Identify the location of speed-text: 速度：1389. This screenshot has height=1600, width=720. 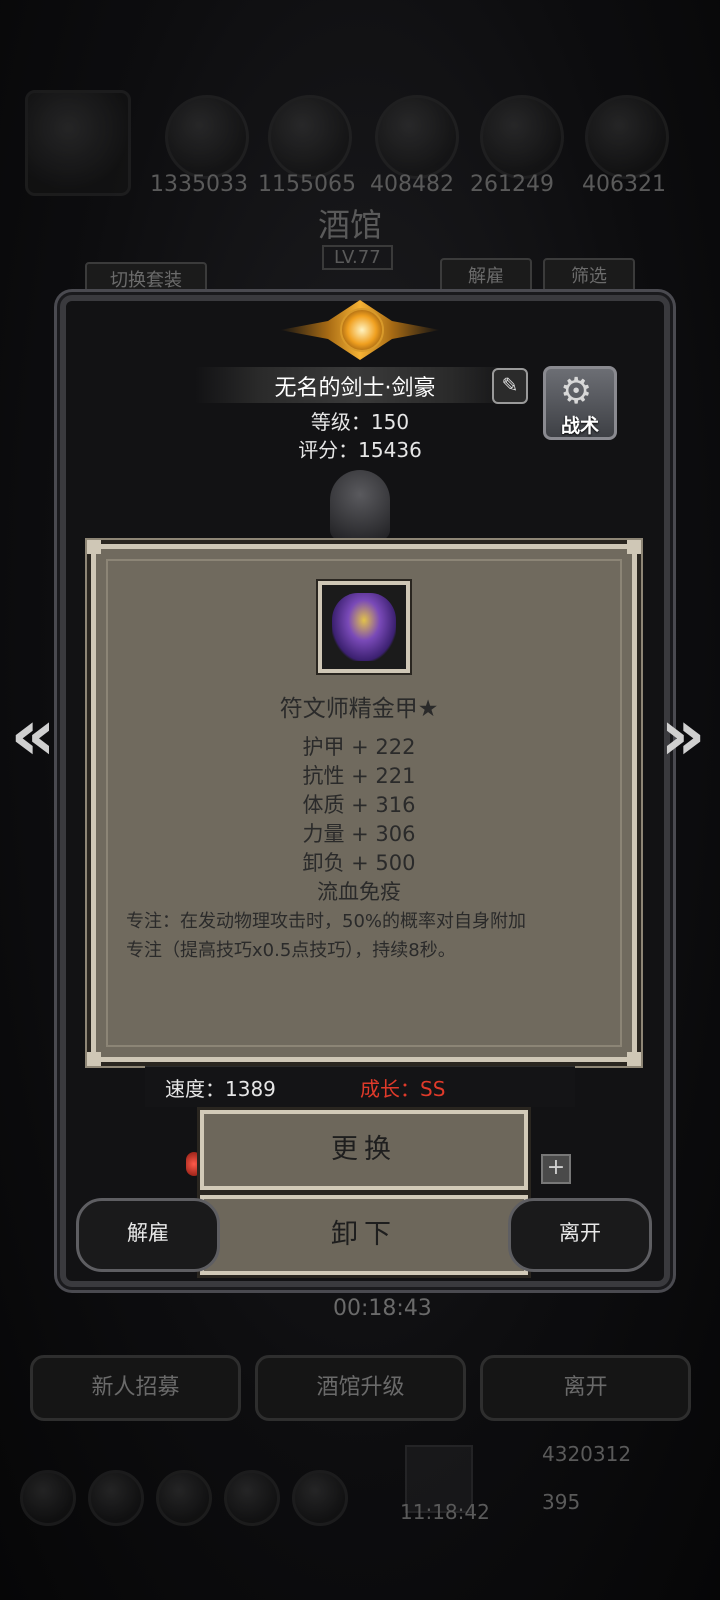
(220, 1089).